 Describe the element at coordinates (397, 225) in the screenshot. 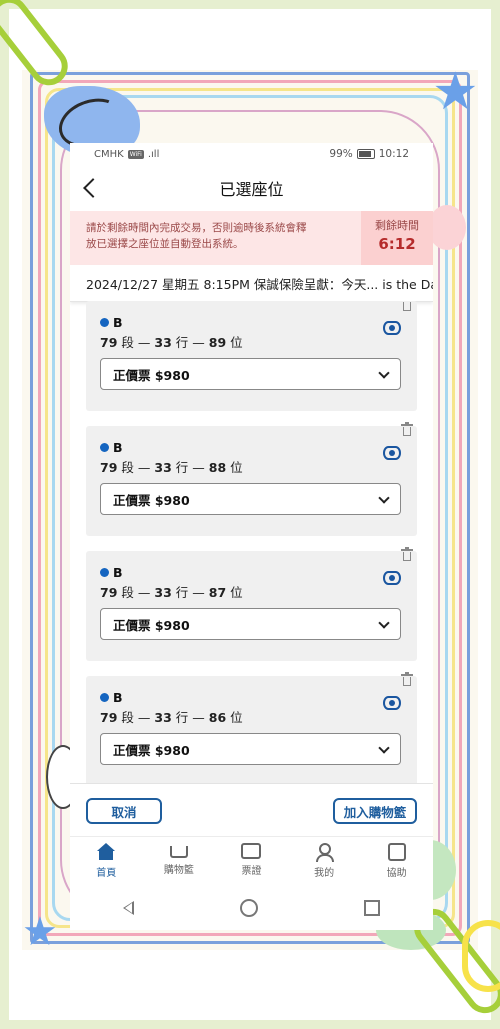

I see `timer-label: 剩餘時間` at that location.